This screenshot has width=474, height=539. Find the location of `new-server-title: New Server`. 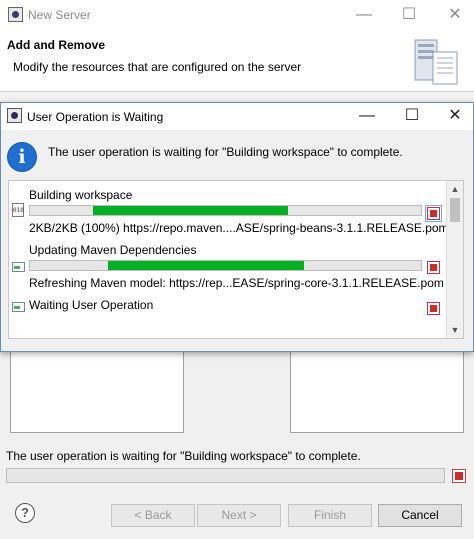

new-server-title: New Server is located at coordinates (59, 15).